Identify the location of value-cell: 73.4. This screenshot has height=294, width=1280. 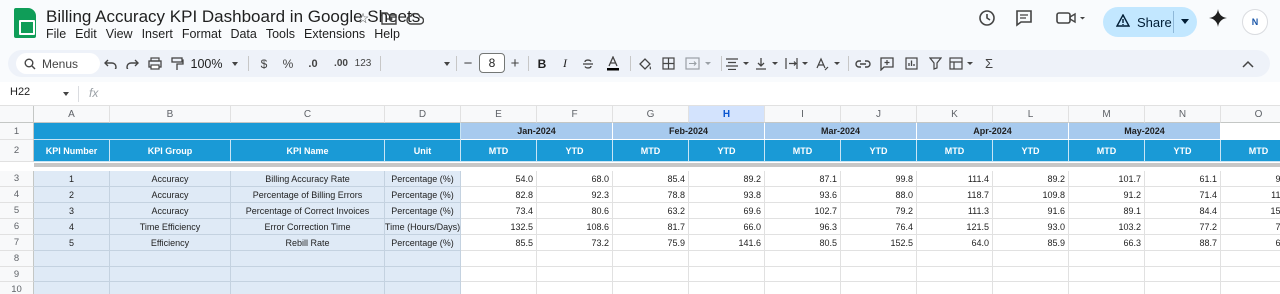
(499, 211).